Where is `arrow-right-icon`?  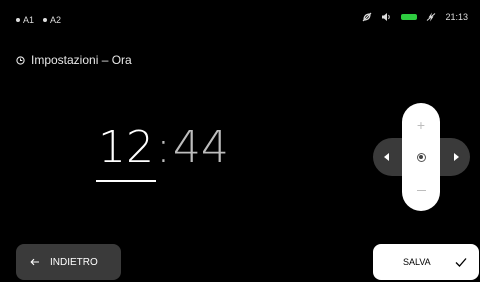 arrow-right-icon is located at coordinates (456, 157).